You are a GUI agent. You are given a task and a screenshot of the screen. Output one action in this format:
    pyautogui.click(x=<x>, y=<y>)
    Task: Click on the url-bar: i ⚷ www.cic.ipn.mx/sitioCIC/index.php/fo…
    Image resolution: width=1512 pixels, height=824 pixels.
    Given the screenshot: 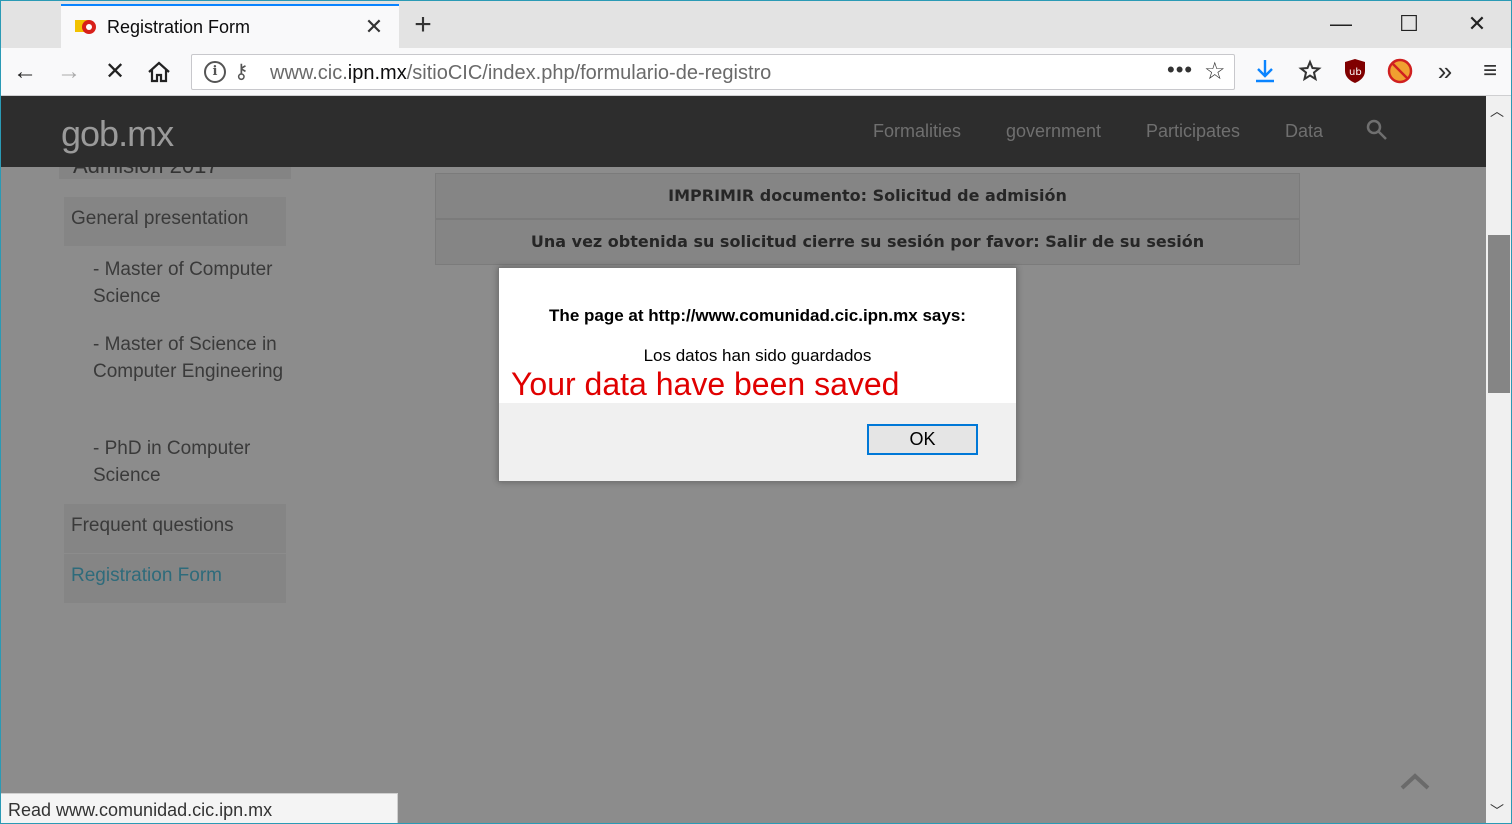 What is the action you would take?
    pyautogui.click(x=713, y=72)
    